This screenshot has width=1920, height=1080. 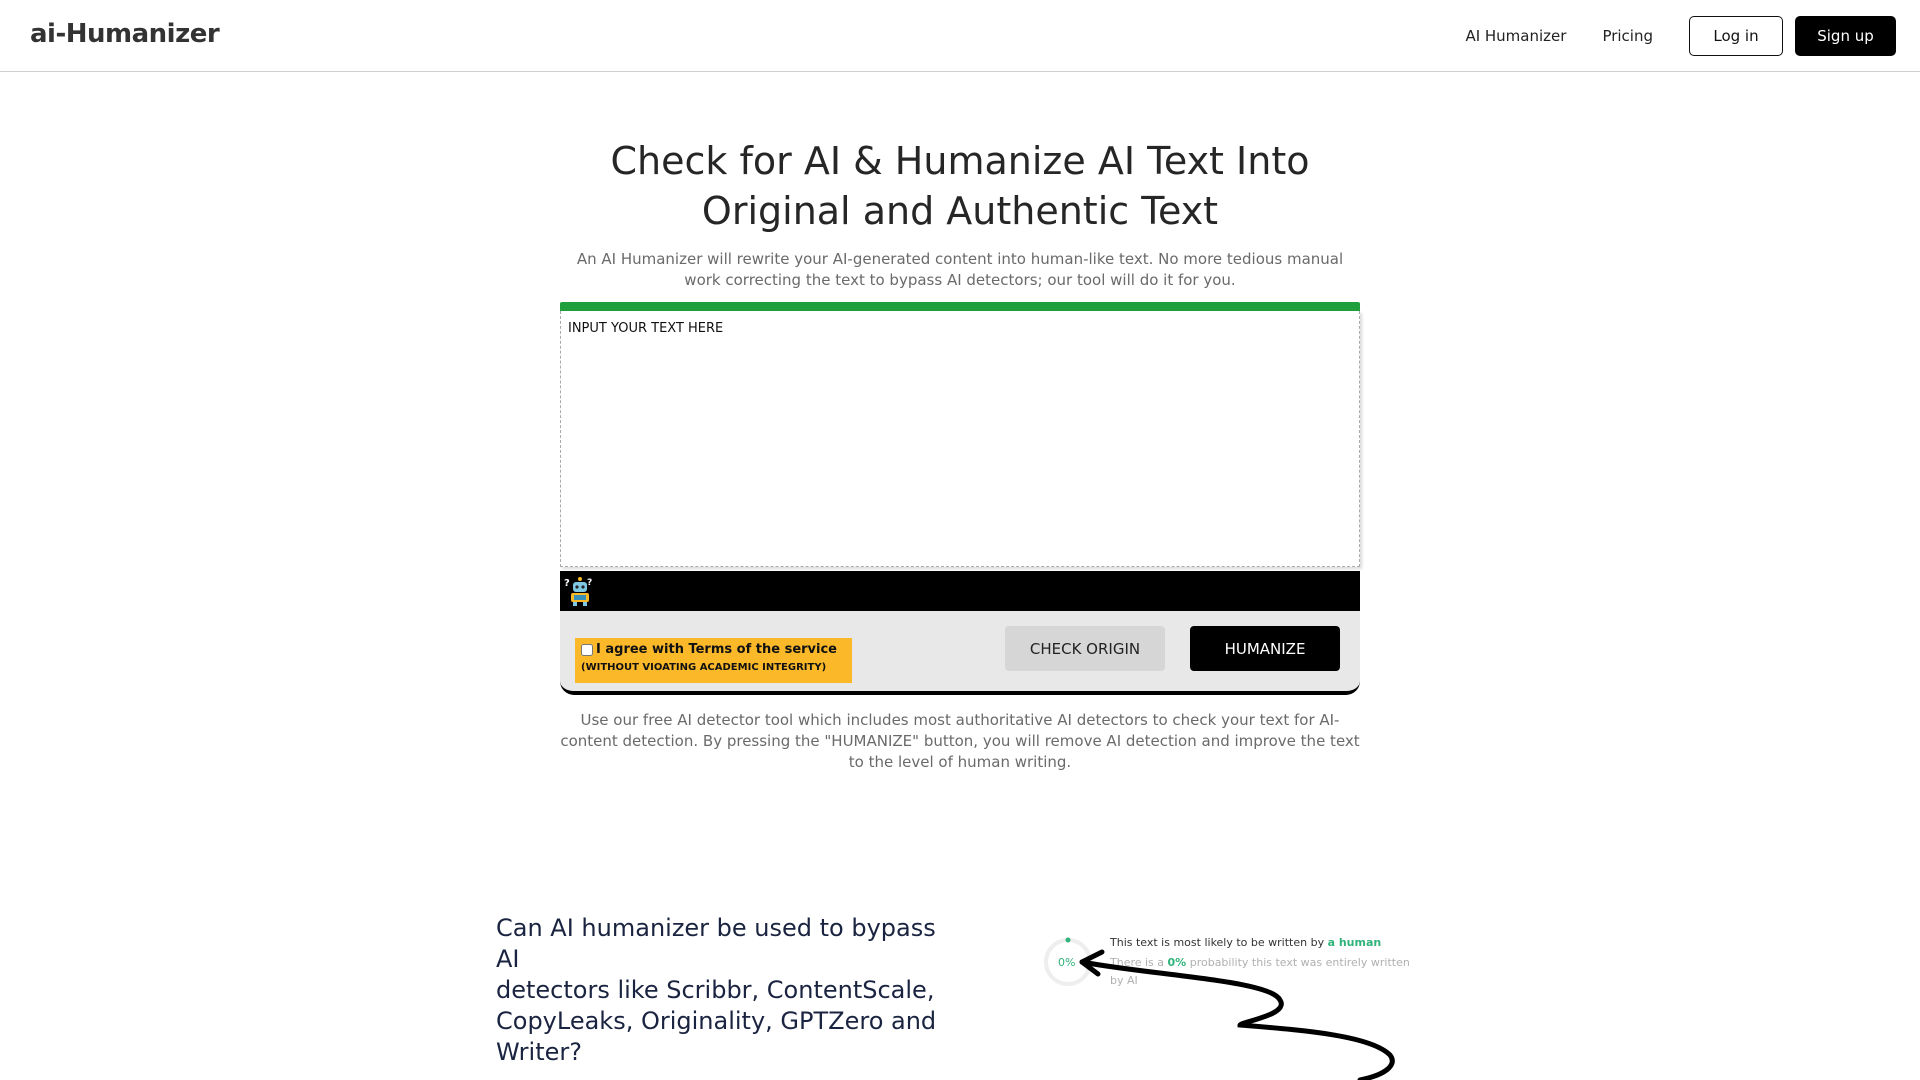 What do you see at coordinates (578, 591) in the screenshot?
I see `robot-icon: ? ?` at bounding box center [578, 591].